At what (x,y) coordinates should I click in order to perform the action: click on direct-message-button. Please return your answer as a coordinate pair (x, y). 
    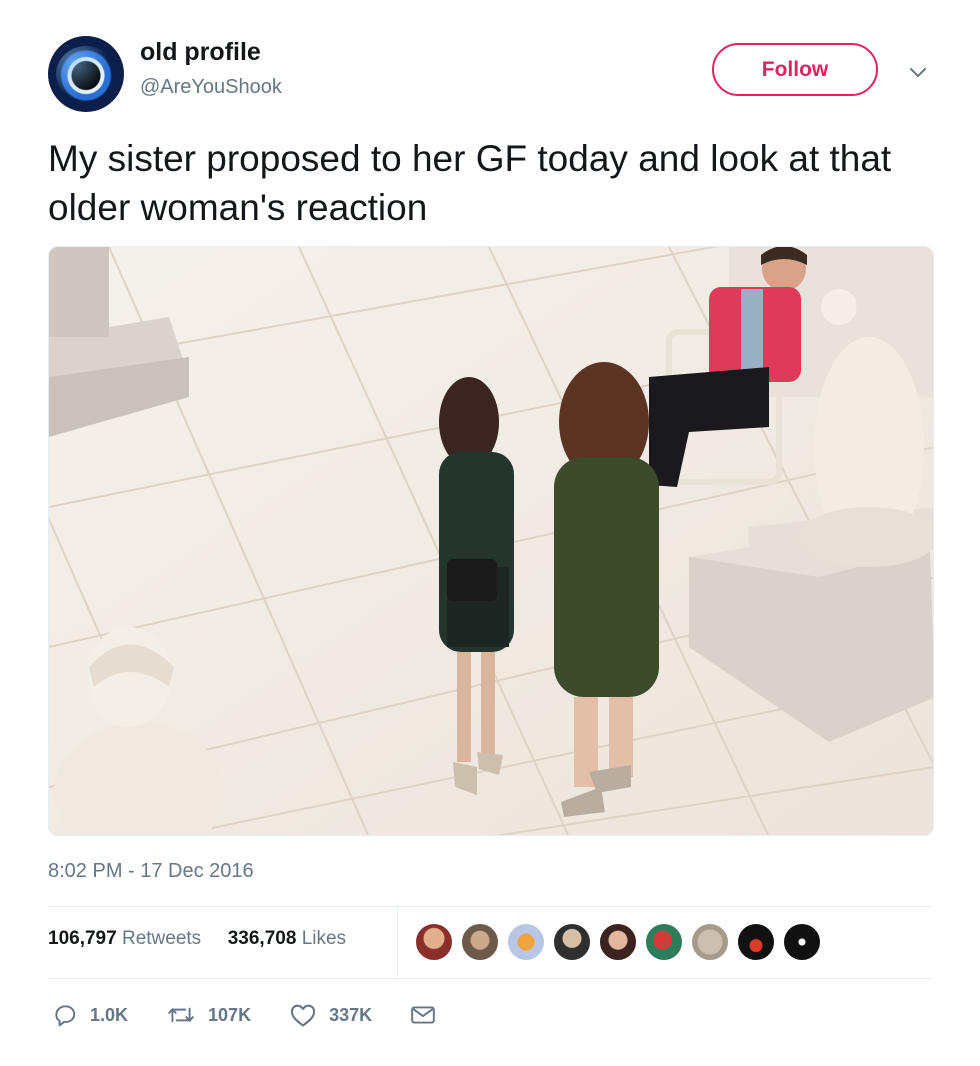
    Looking at the image, I should click on (429, 1015).